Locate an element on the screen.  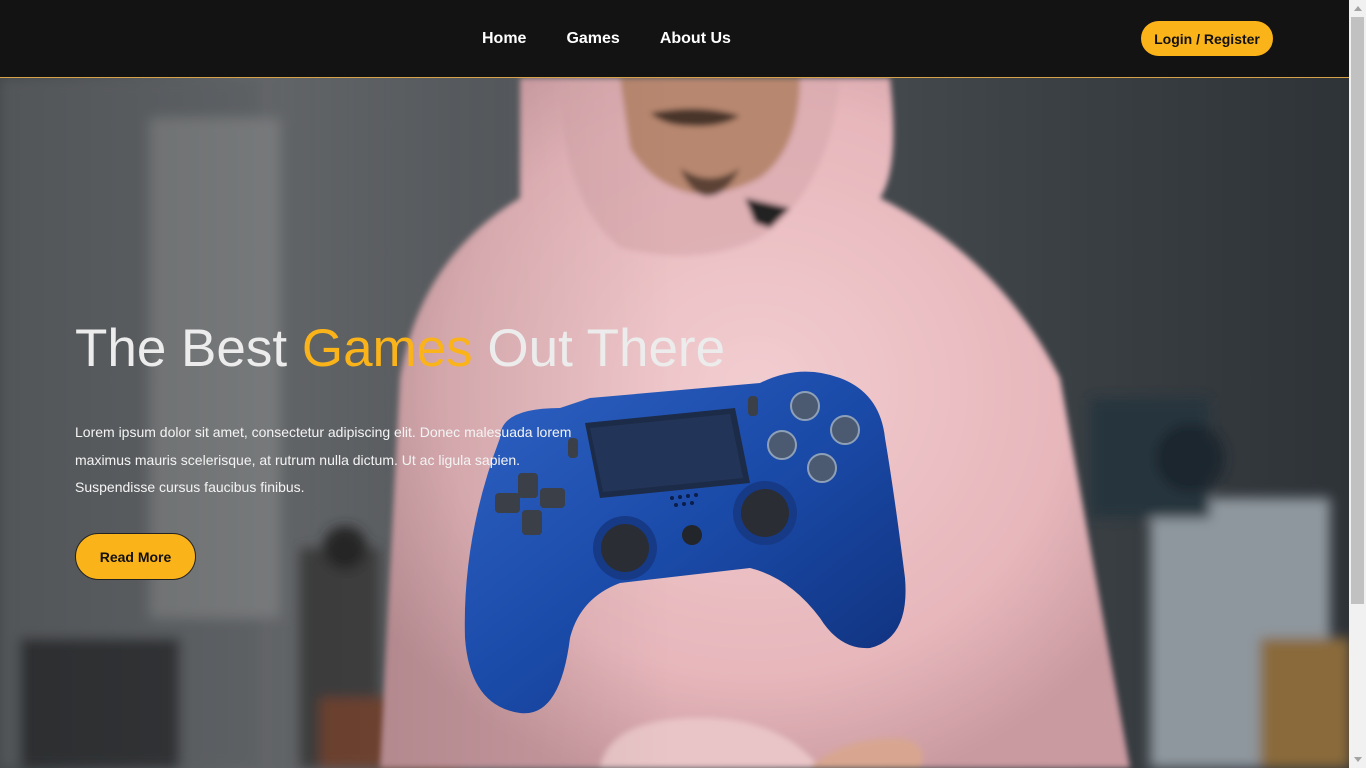
hero-title-end: Out There is located at coordinates (599, 348).